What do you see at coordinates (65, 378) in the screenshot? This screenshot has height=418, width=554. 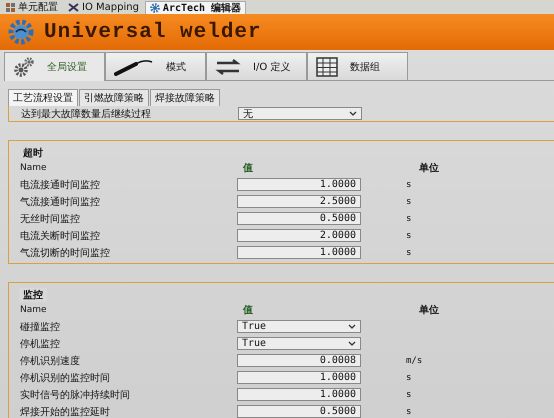 I see `setting-label: 停机识别的监控时间` at bounding box center [65, 378].